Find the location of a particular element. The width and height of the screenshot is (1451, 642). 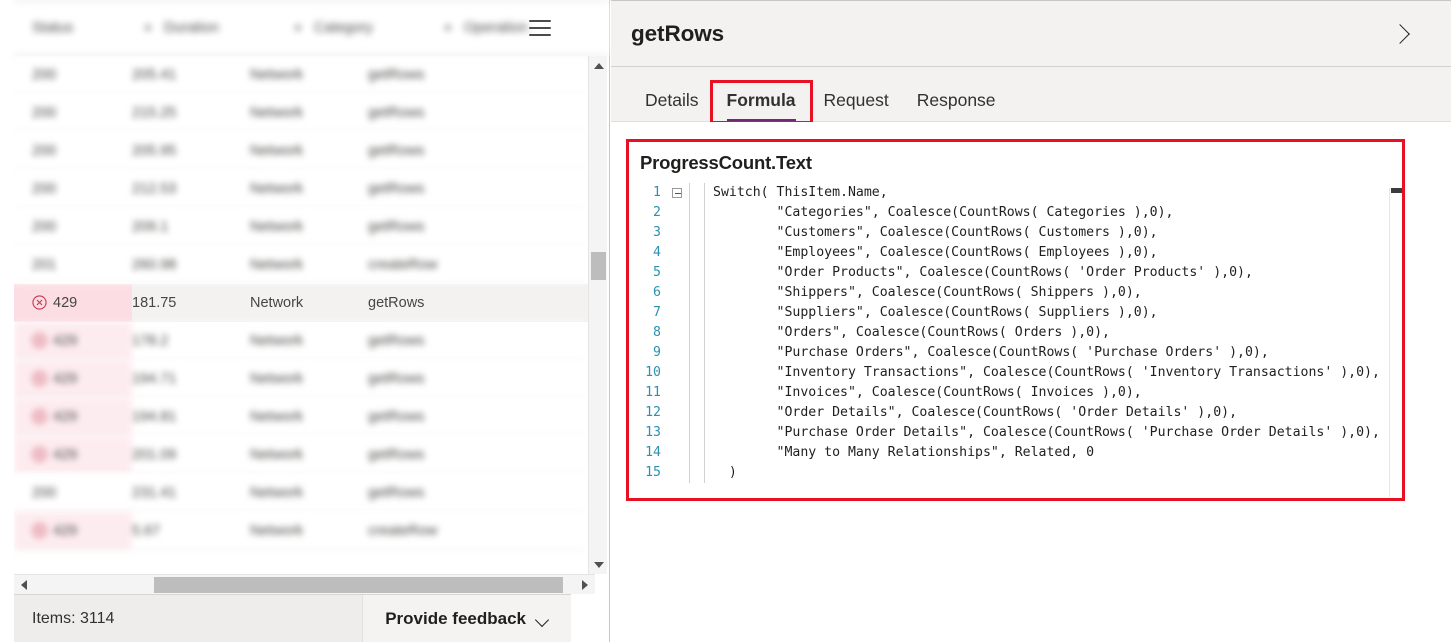

table-row: 200 209.1 Network getRows is located at coordinates (301, 227).